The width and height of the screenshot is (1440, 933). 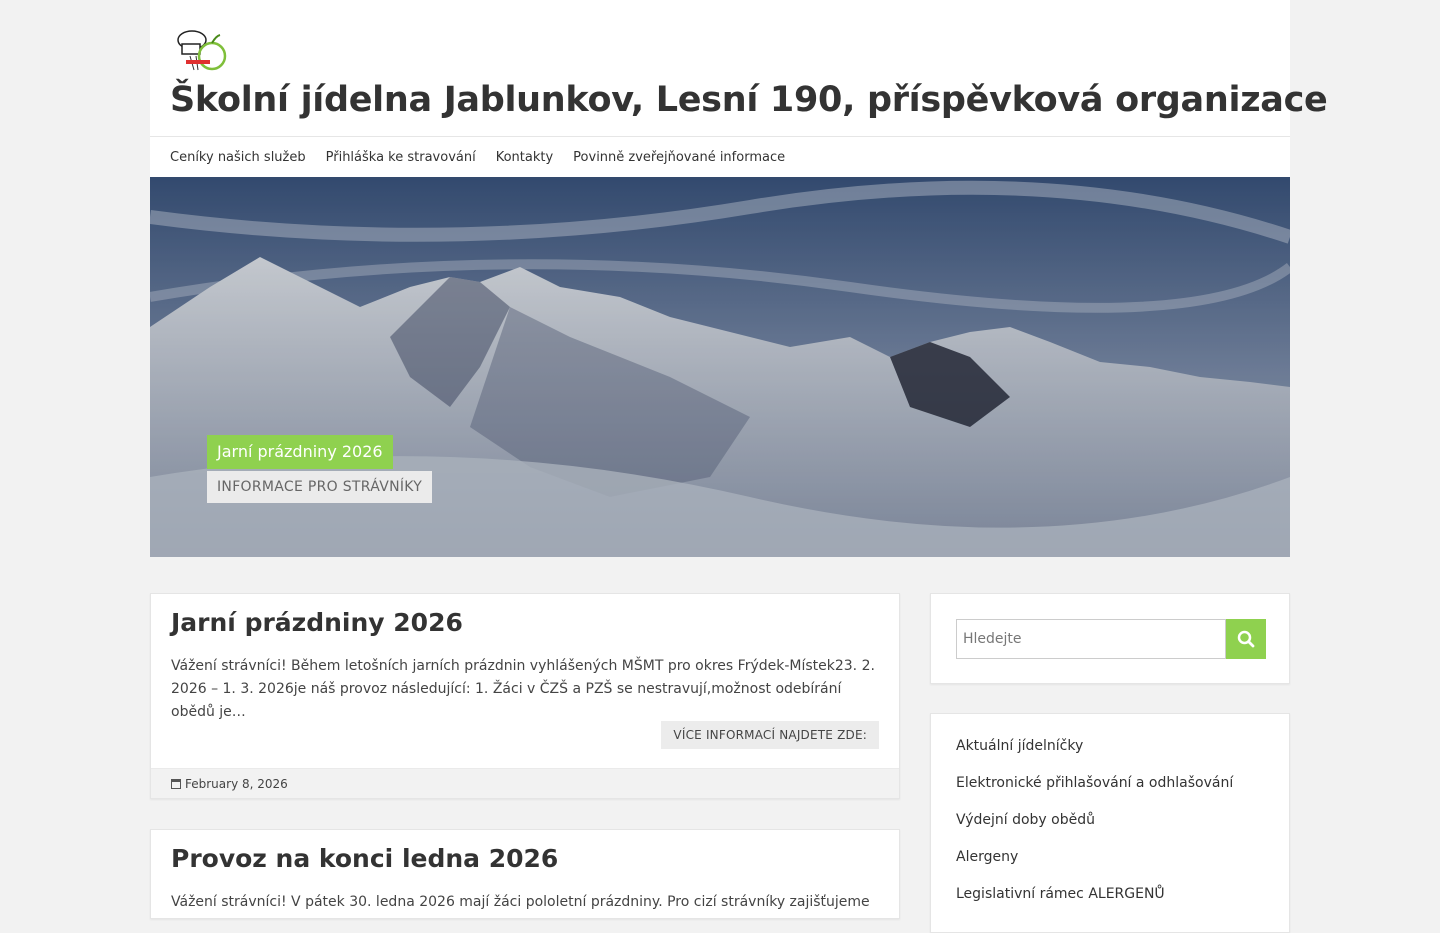 What do you see at coordinates (1110, 828) in the screenshot?
I see `sidebar-item-vydejni-doby: Výdejní doby obědů` at bounding box center [1110, 828].